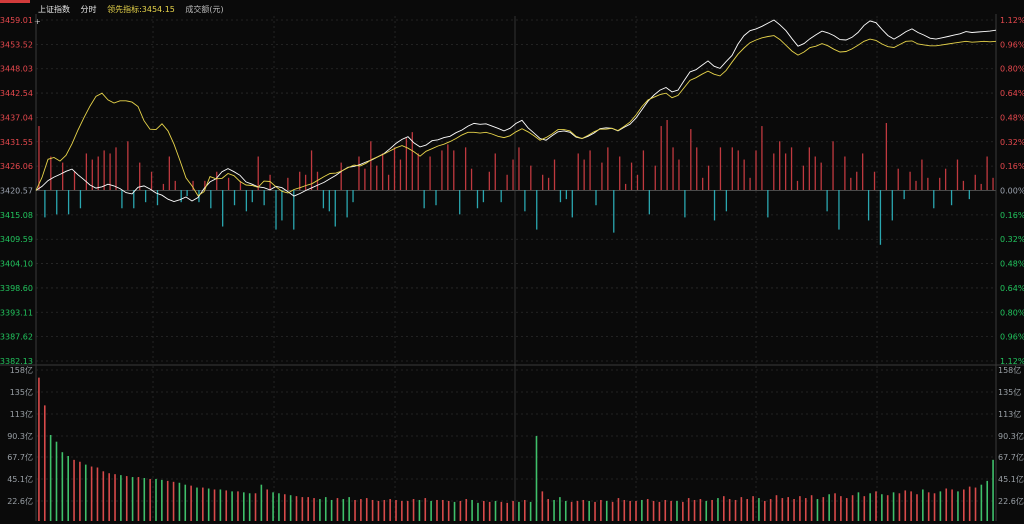 The height and width of the screenshot is (524, 1024). I want to click on y-left-tick-label: 3431.55, so click(16, 142).